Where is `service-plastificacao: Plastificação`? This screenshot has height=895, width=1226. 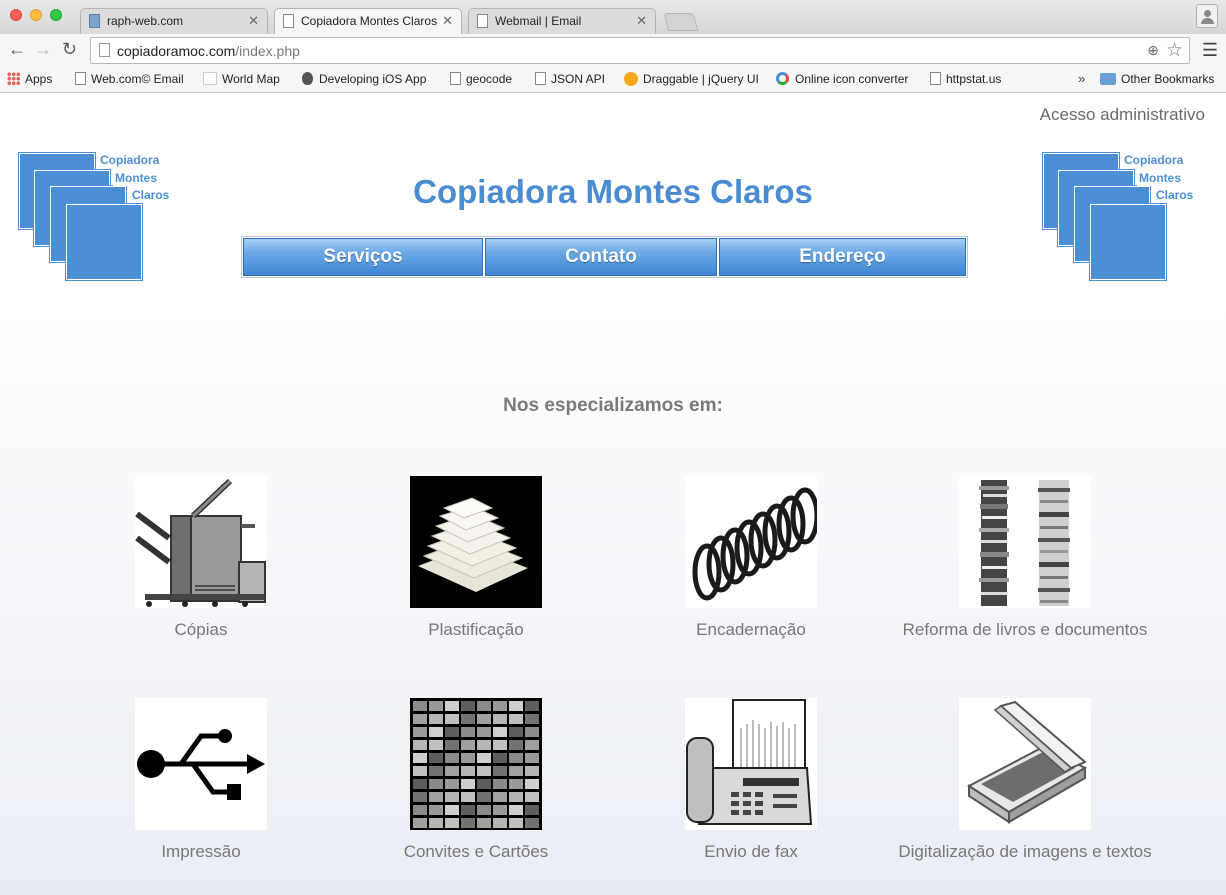 service-plastificacao: Plastificação is located at coordinates (476, 558).